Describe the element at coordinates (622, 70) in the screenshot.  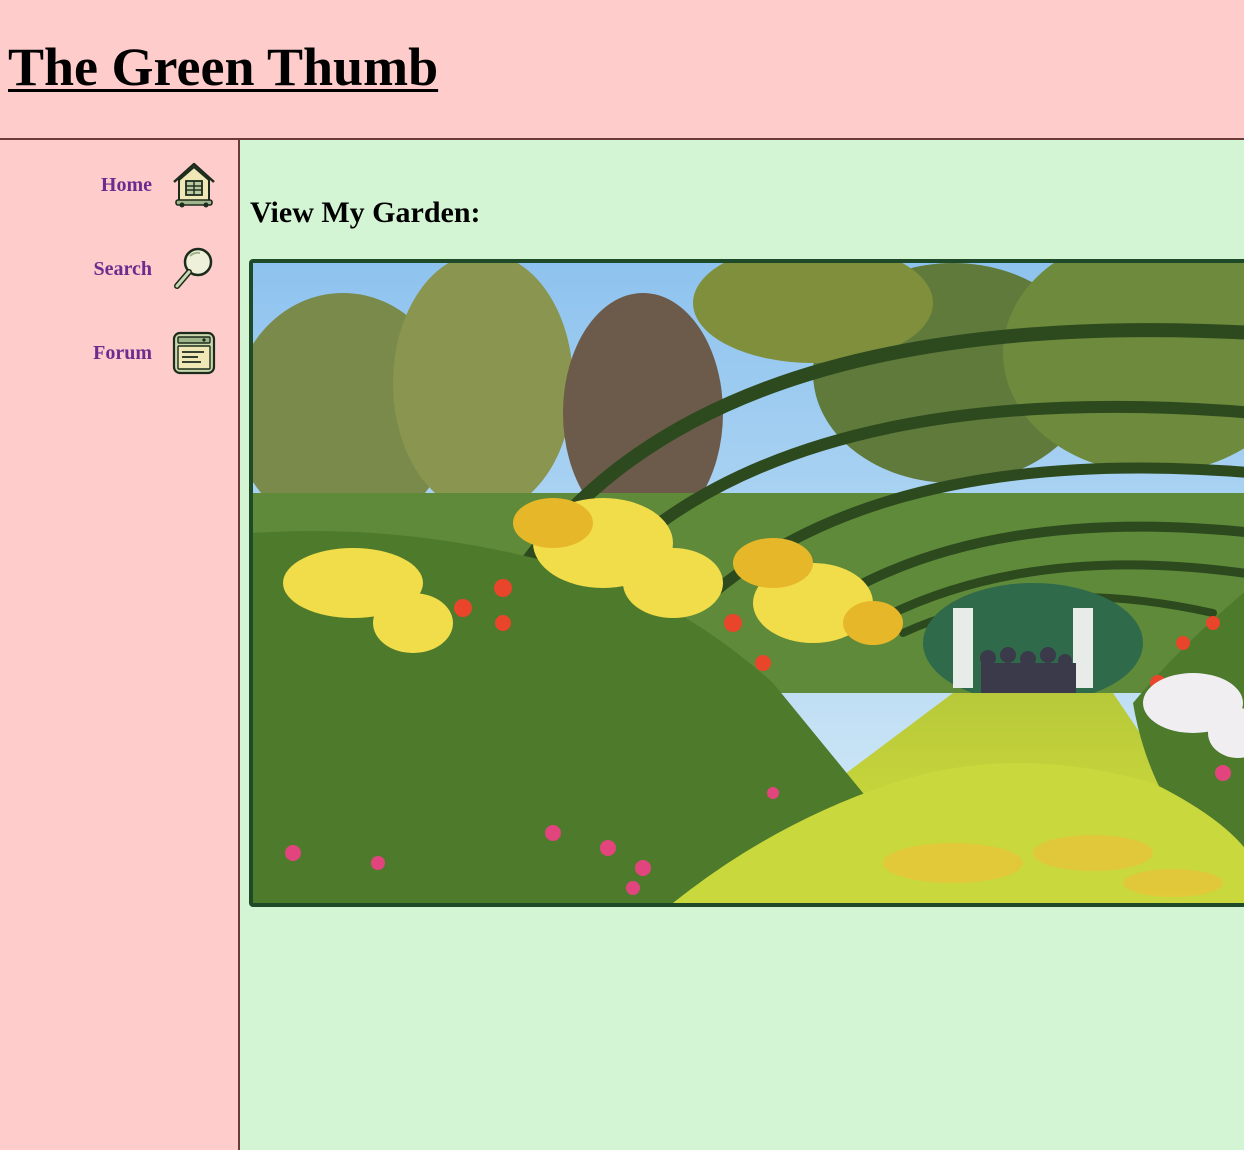
I see `site-header: The Green Thumb` at that location.